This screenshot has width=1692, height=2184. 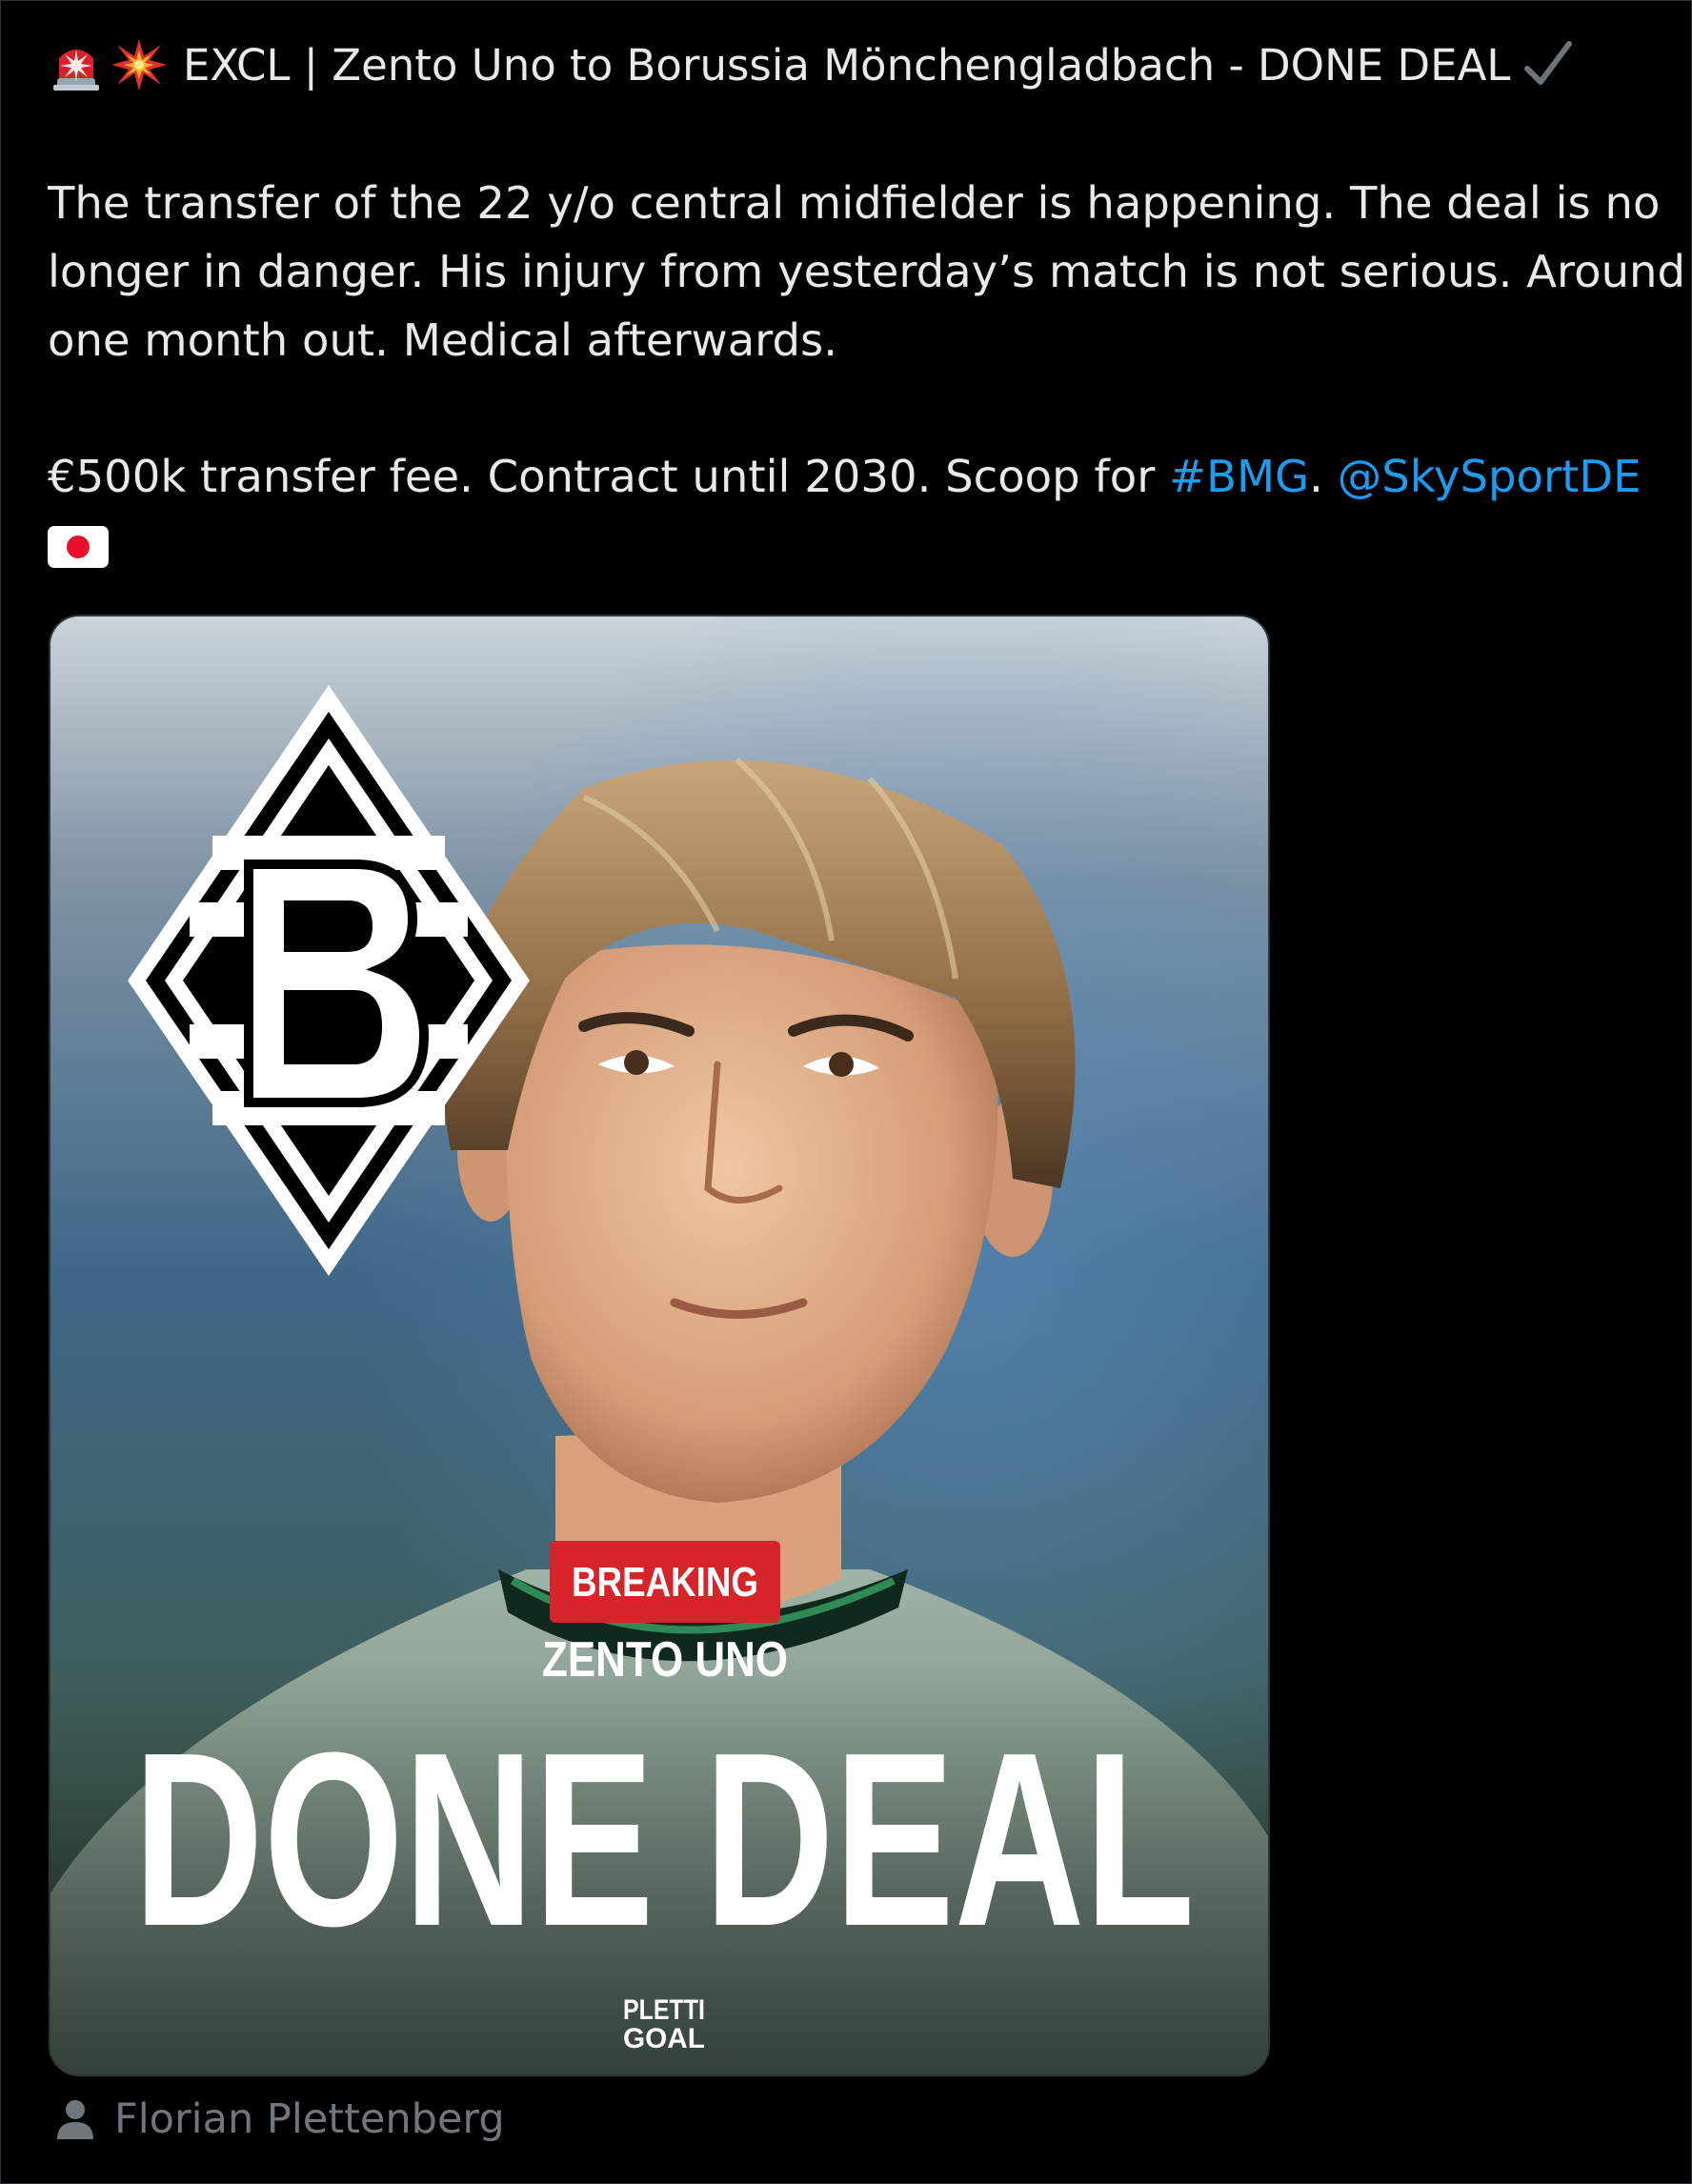 What do you see at coordinates (75, 2119) in the screenshot?
I see `person-icon` at bounding box center [75, 2119].